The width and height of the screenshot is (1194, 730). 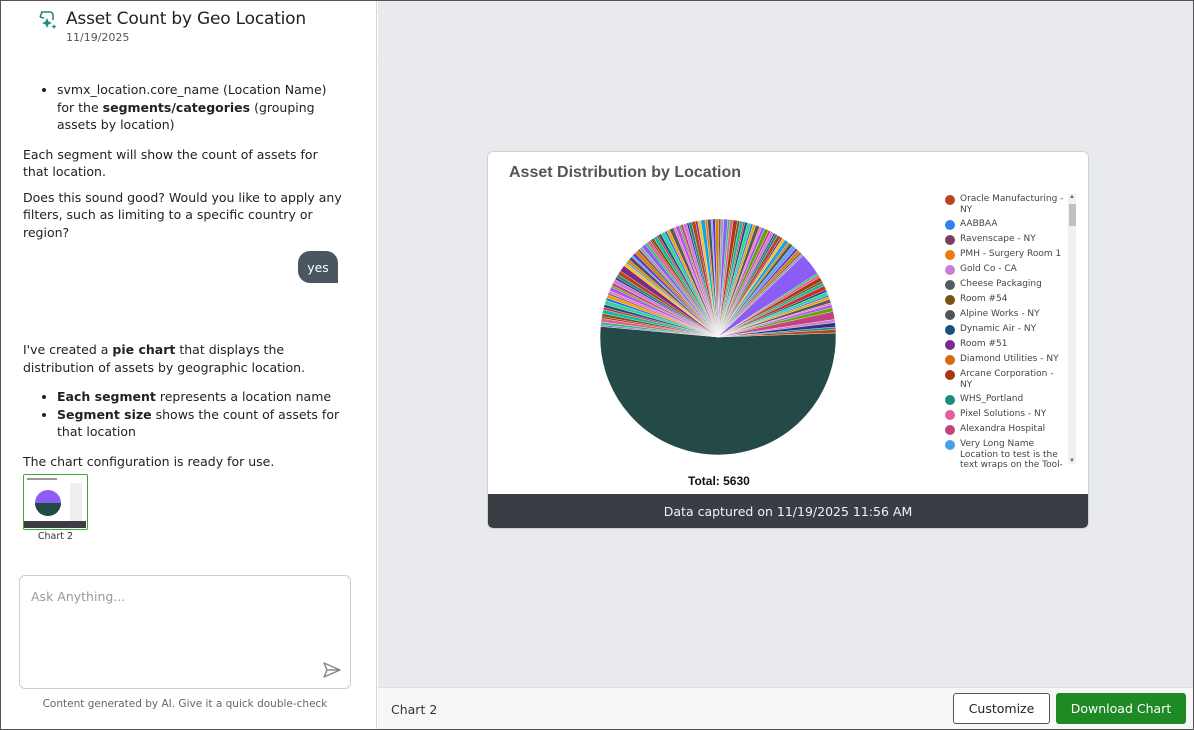 I want to click on legend-label: WHS_Portland, so click(x=992, y=399).